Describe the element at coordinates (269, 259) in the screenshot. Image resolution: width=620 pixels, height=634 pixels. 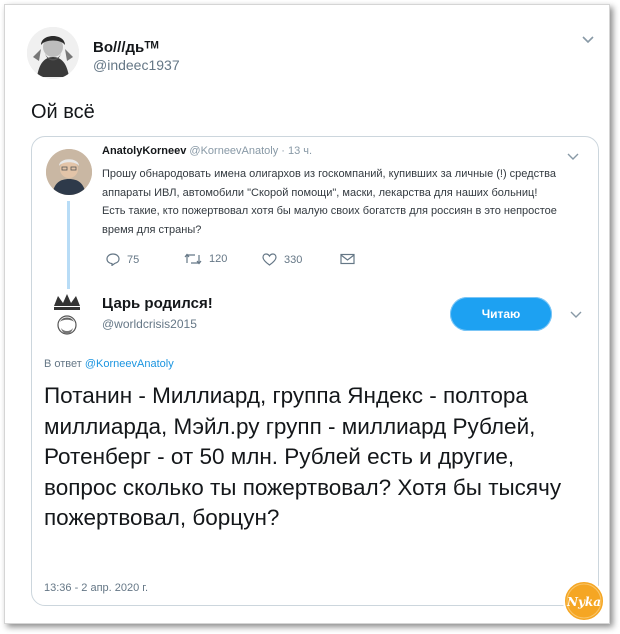
I see `heart-icon` at that location.